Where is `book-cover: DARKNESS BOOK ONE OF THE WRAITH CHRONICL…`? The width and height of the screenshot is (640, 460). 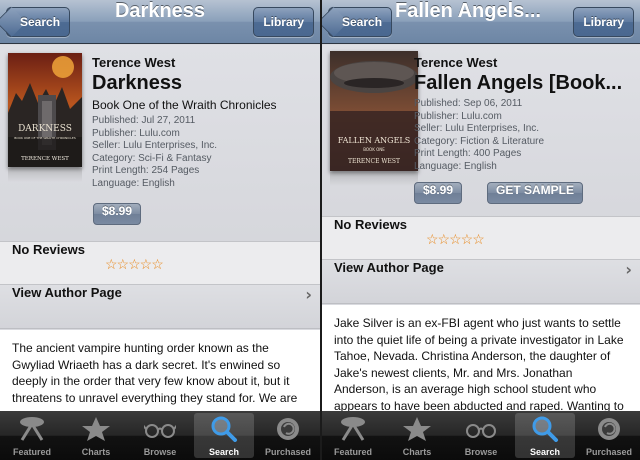
book-cover: DARKNESS BOOK ONE OF THE WRAITH CHRONICL… is located at coordinates (45, 110).